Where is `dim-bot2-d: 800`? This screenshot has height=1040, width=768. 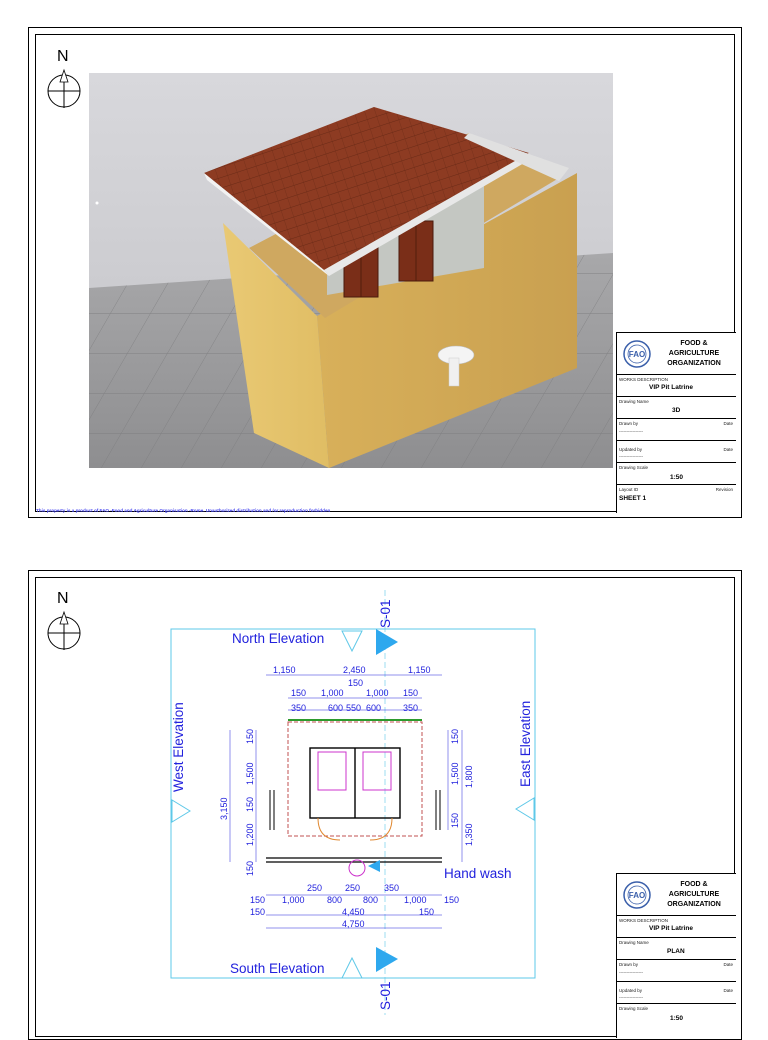
dim-bot2-d: 800 is located at coordinates (370, 900).